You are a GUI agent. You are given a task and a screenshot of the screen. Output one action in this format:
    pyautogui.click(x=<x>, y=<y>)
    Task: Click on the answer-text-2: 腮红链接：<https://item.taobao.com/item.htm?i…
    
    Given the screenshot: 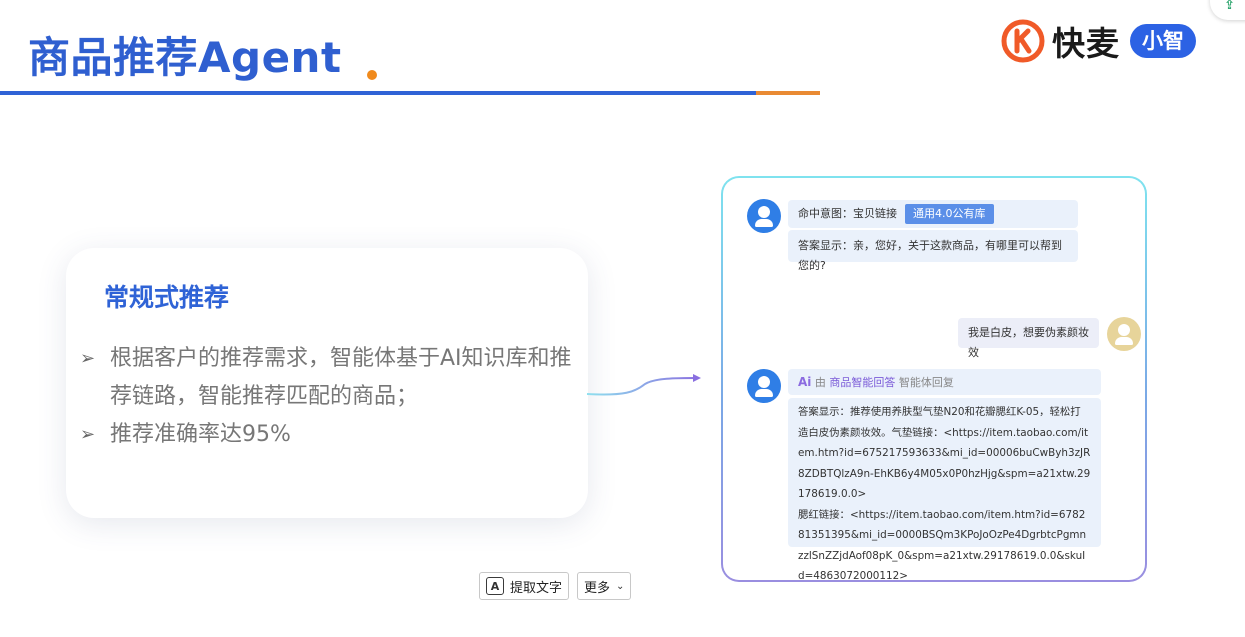 What is the action you would take?
    pyautogui.click(x=942, y=545)
    